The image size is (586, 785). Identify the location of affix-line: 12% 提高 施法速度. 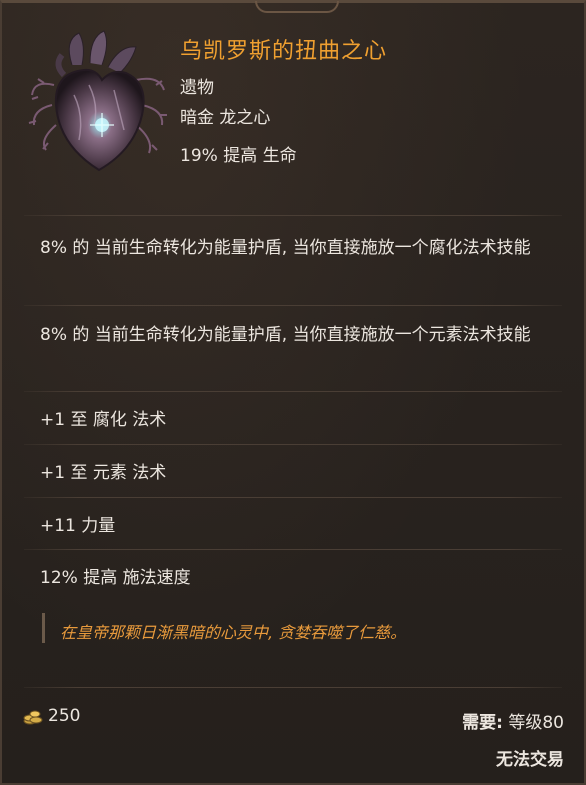
(115, 578).